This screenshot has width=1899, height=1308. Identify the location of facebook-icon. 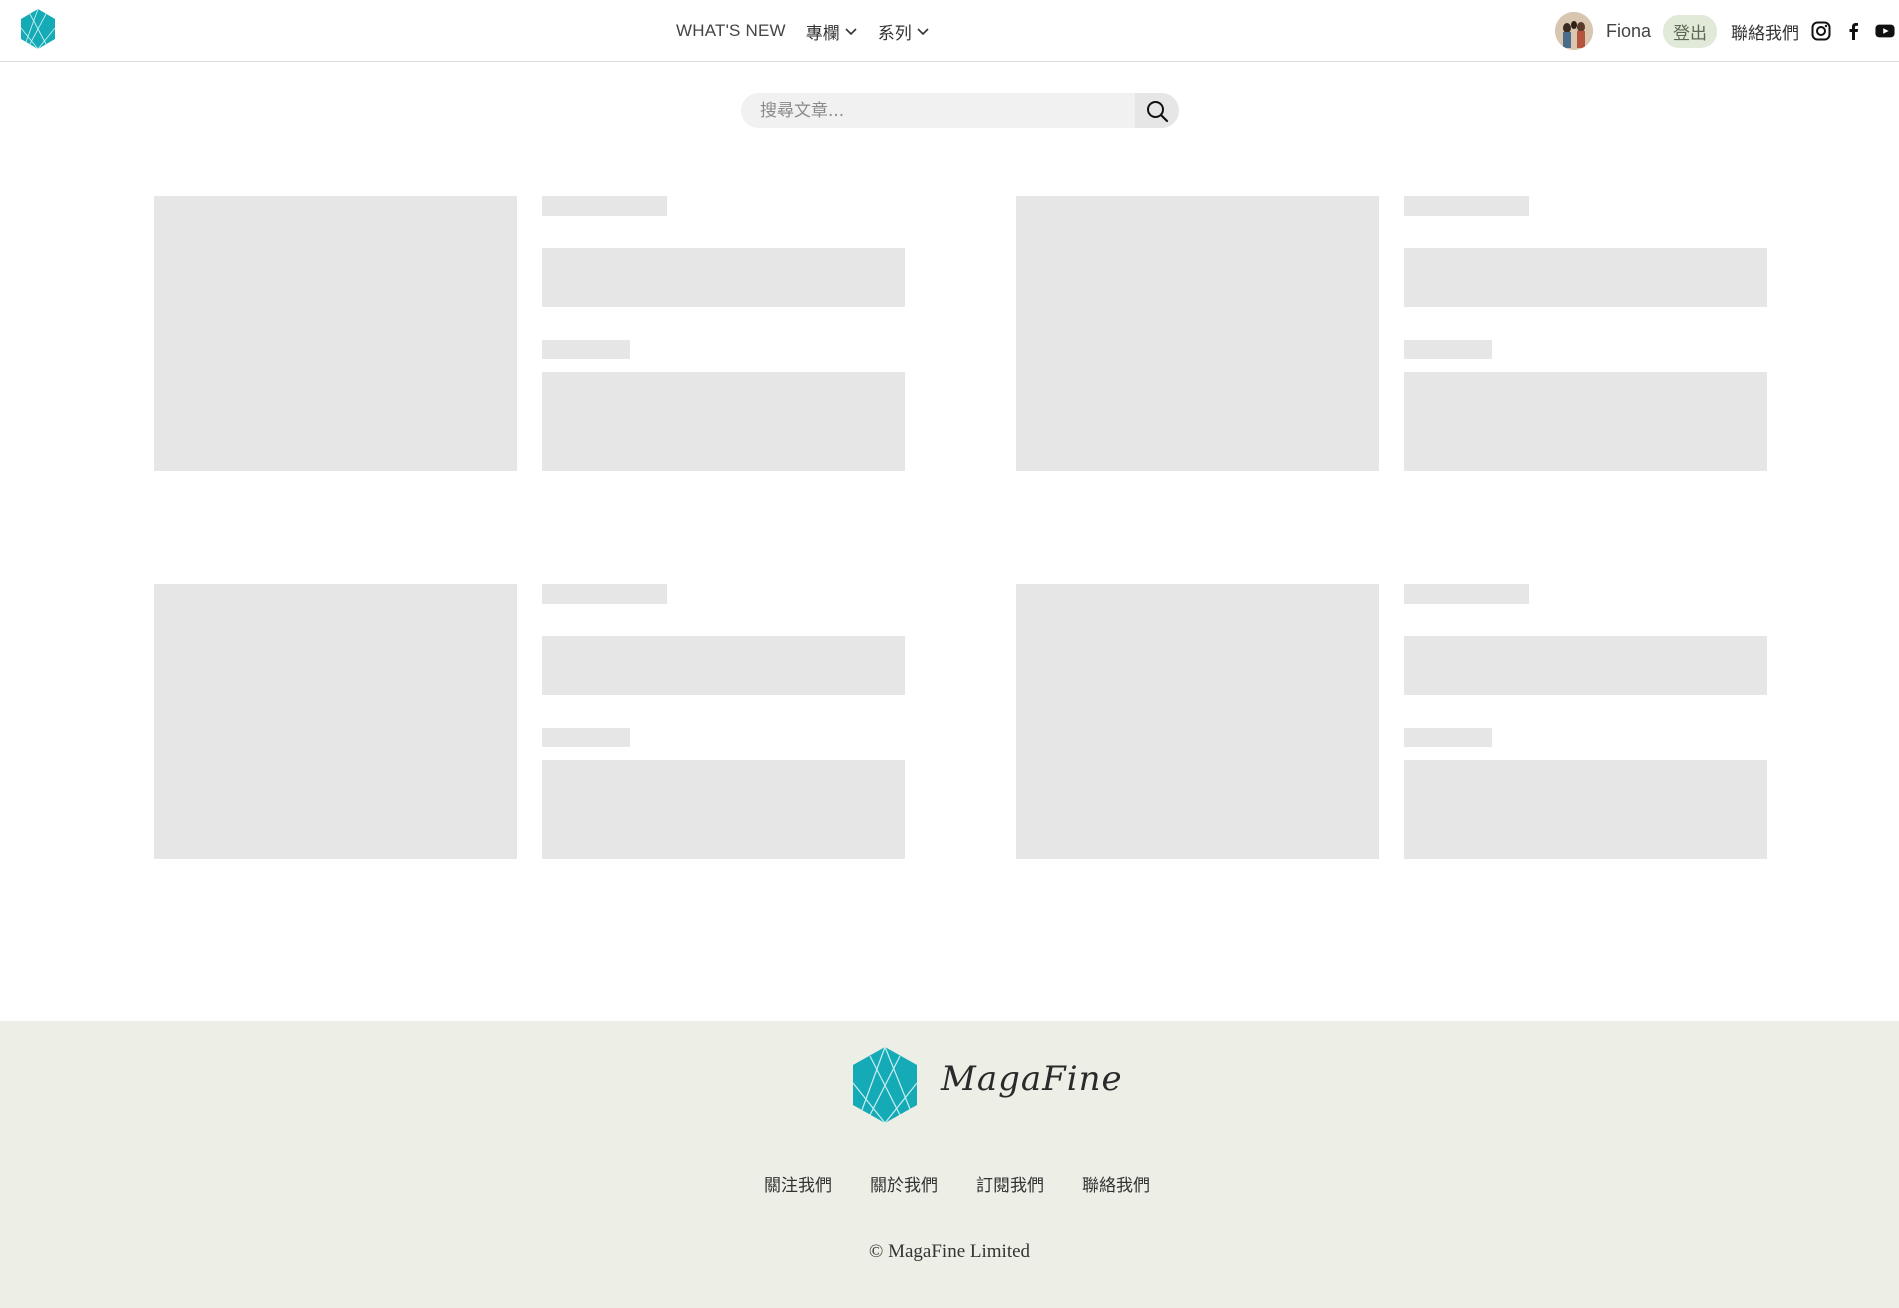
(1853, 31).